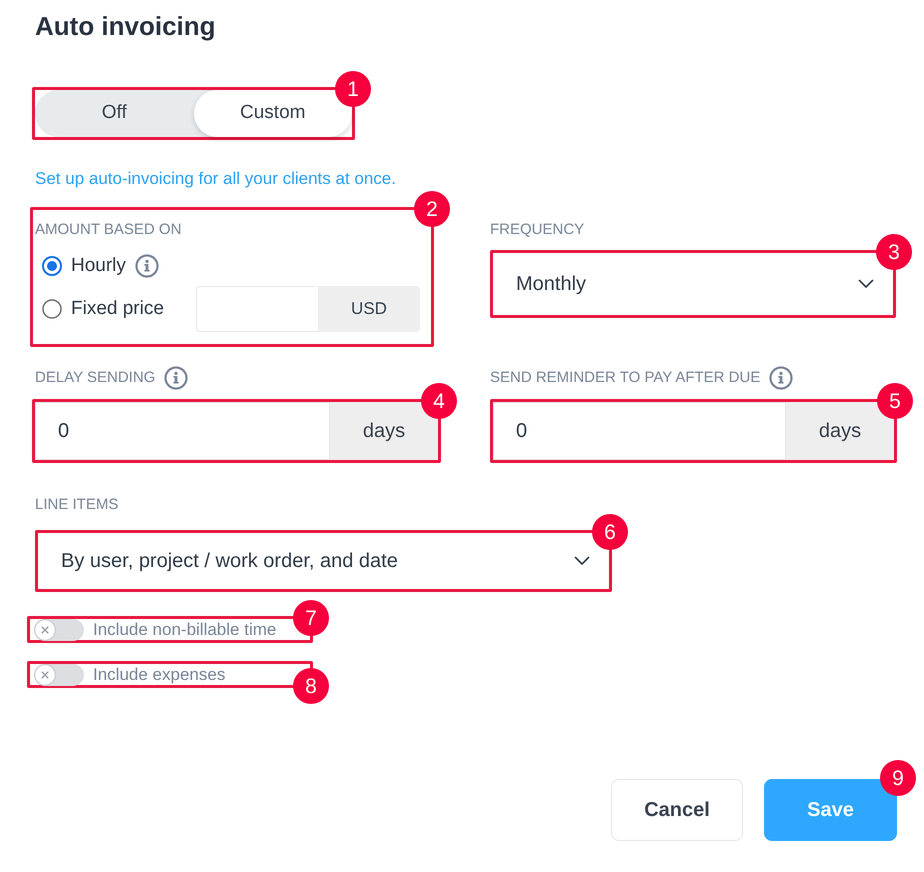 The height and width of the screenshot is (872, 924). Describe the element at coordinates (610, 532) in the screenshot. I see `annotation-badge: 6` at that location.